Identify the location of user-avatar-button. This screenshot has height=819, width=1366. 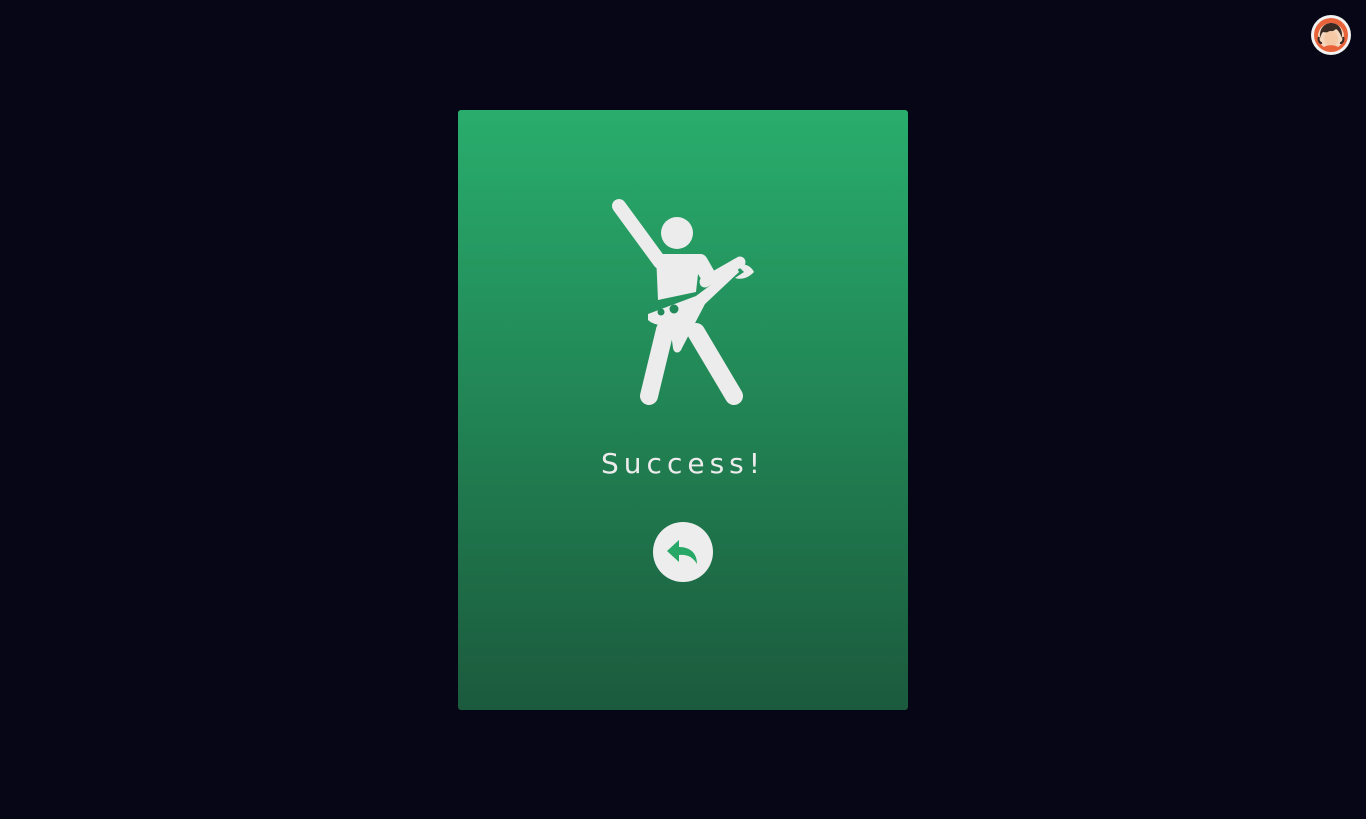
(1331, 35).